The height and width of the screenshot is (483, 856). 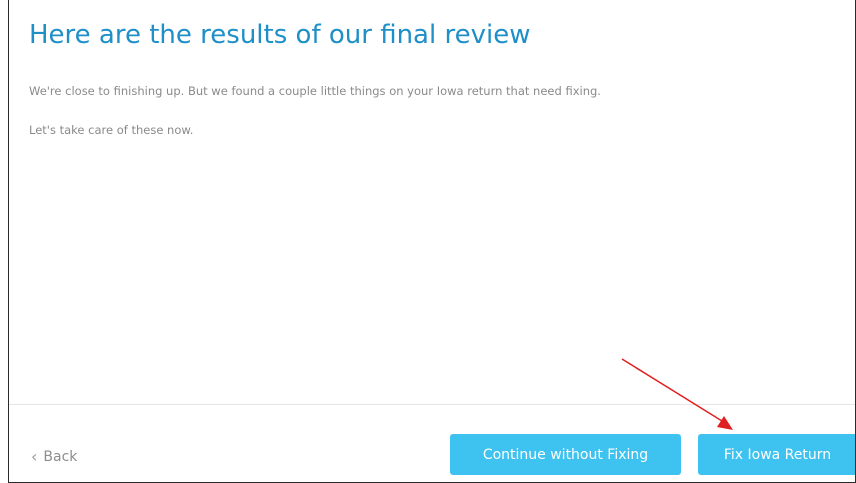 What do you see at coordinates (34, 456) in the screenshot?
I see `chevron-left-icon: ‹` at bounding box center [34, 456].